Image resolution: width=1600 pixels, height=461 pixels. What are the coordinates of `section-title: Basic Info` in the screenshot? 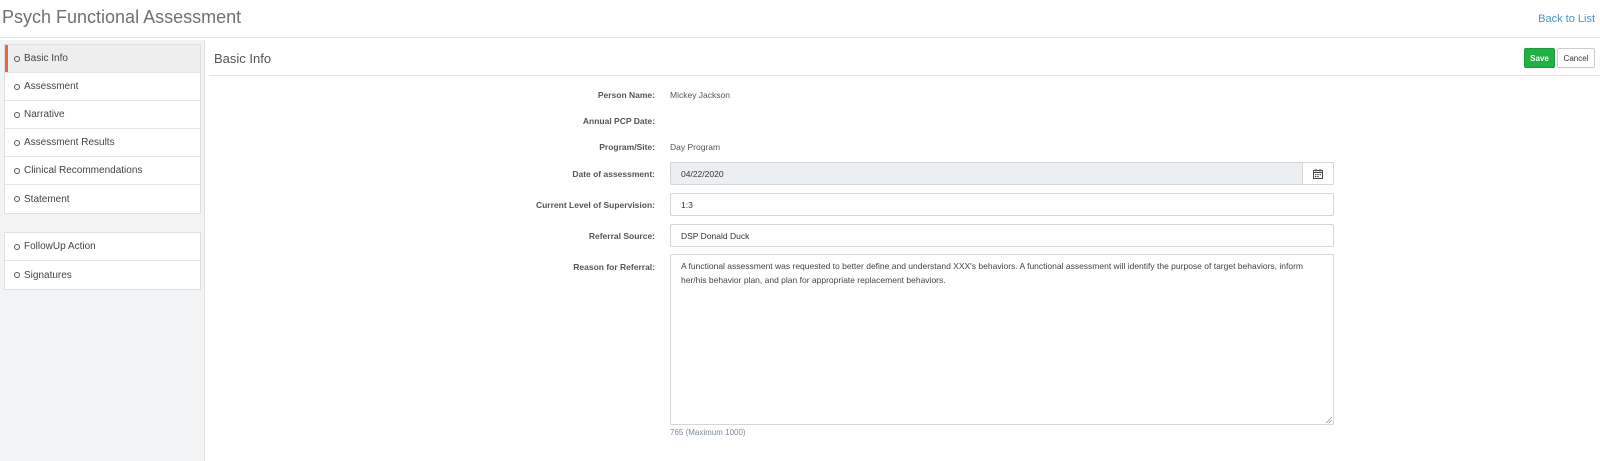 It's located at (243, 58).